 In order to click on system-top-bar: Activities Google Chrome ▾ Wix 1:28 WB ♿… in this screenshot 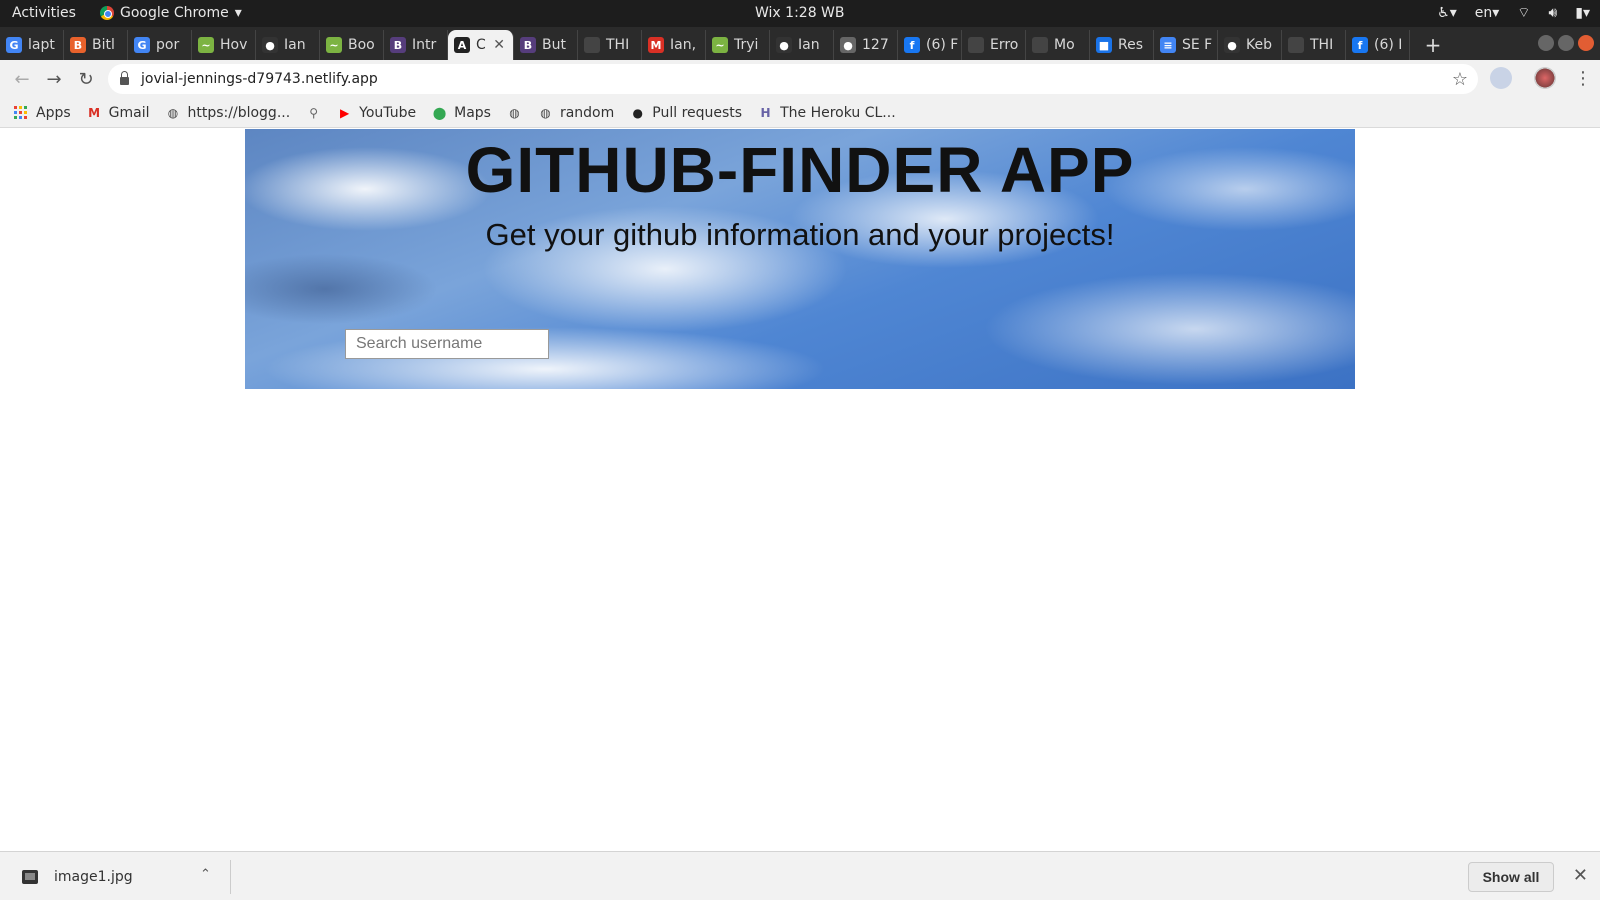, I will do `click(800, 13)`.